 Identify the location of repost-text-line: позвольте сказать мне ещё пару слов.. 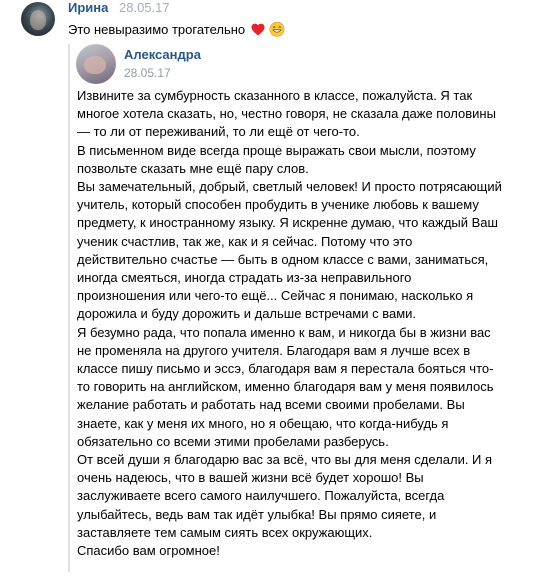
(193, 168).